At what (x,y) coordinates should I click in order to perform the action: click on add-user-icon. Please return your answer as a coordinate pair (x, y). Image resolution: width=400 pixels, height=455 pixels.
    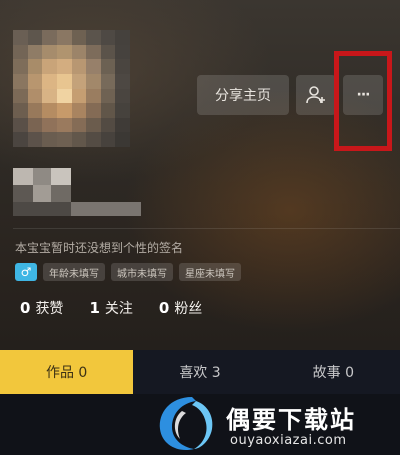
    Looking at the image, I should click on (315, 95).